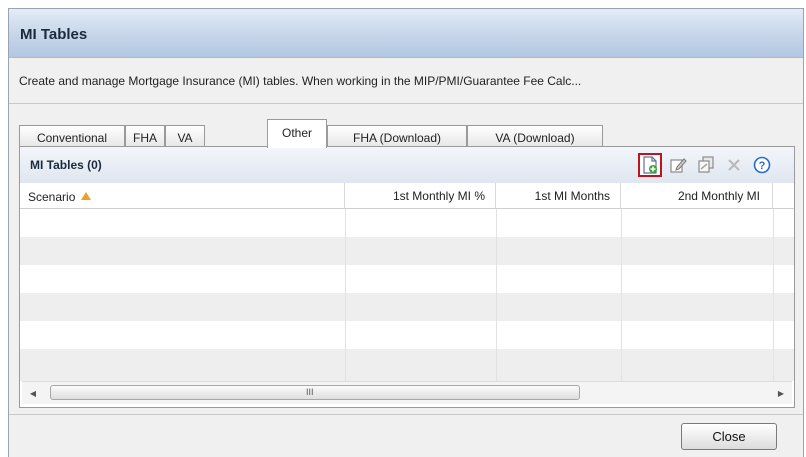  I want to click on column-header-1st-monthly-mi: 1st Monthly MI %, so click(420, 195).